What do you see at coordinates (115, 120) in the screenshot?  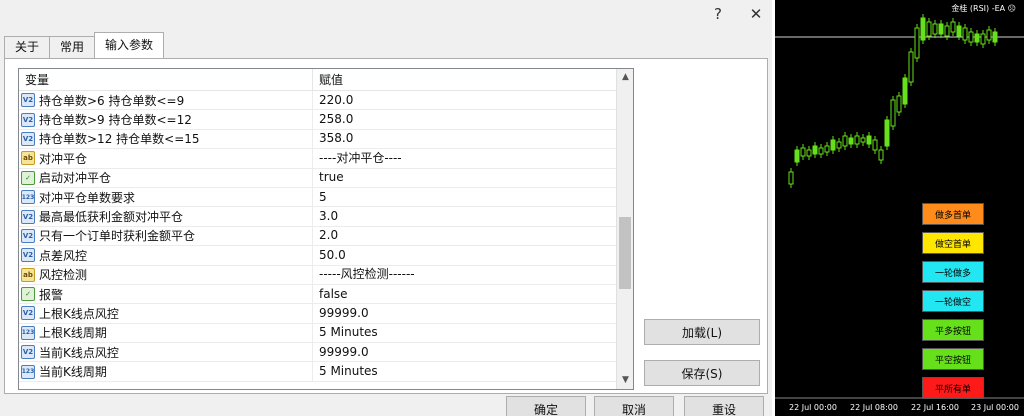 I see `param-name: 持仓单数>9 持仓单数<=12` at bounding box center [115, 120].